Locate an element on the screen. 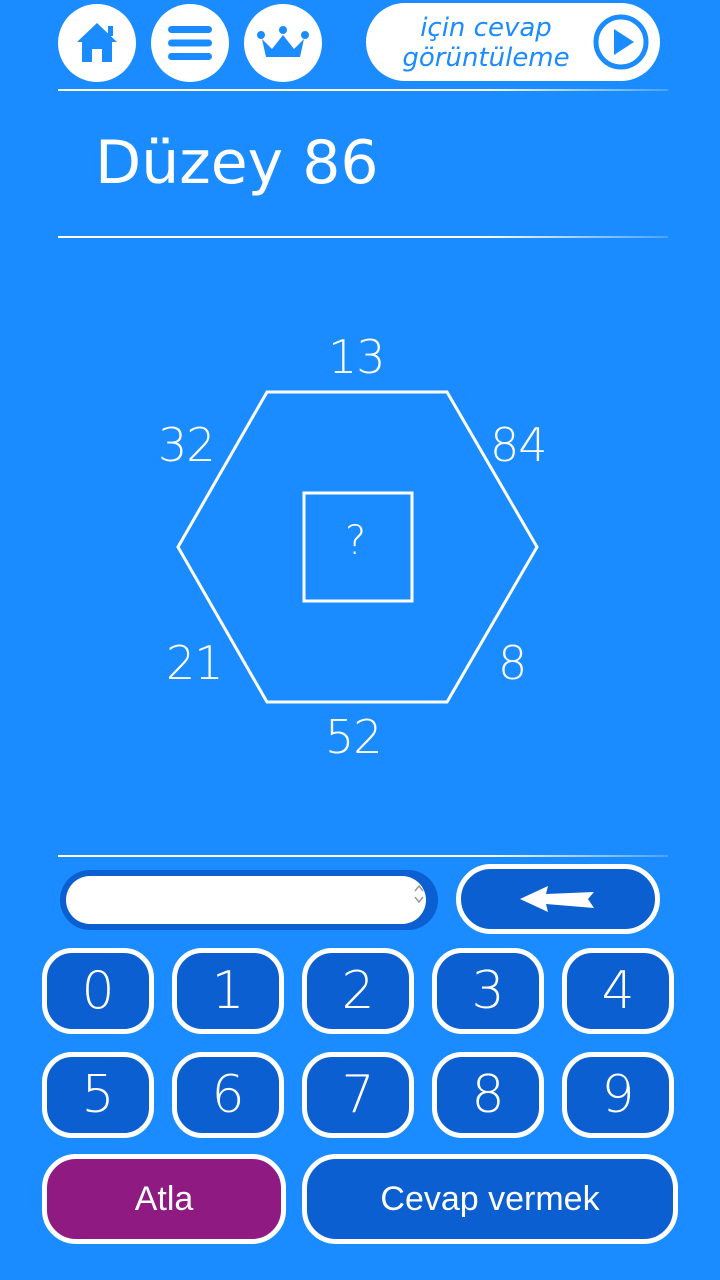 The width and height of the screenshot is (720, 1280). hint-label-line2: görüntüleme is located at coordinates (486, 58).